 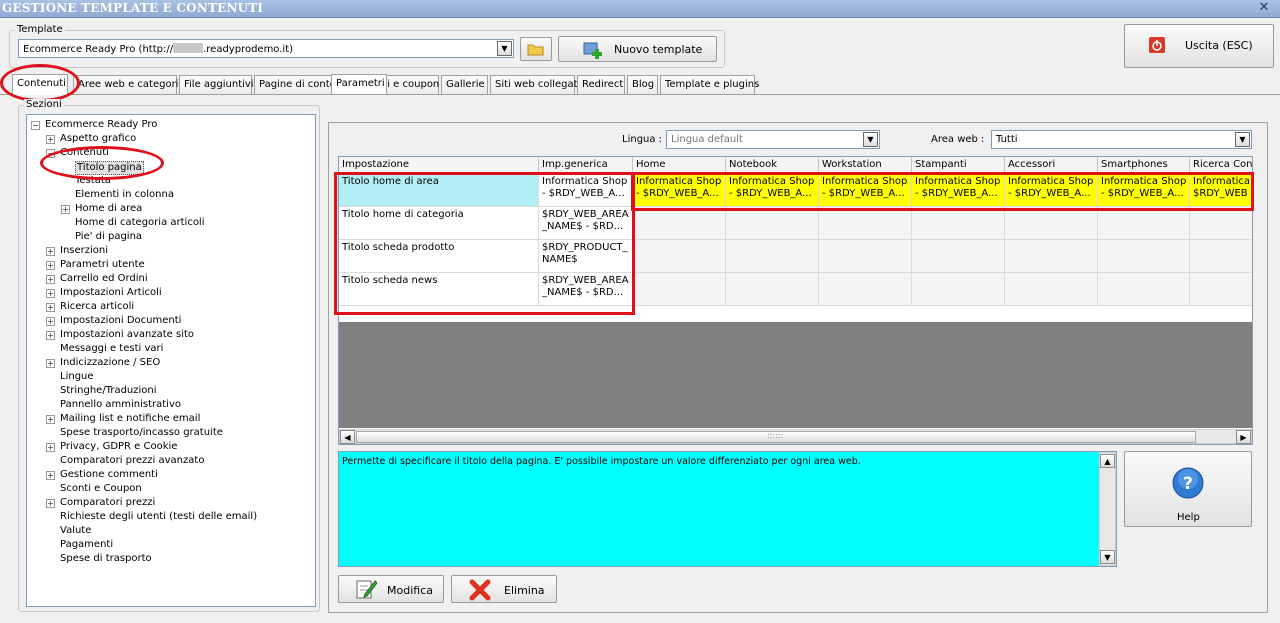 What do you see at coordinates (140, 223) in the screenshot?
I see `tree-item: Home di categoria articoli` at bounding box center [140, 223].